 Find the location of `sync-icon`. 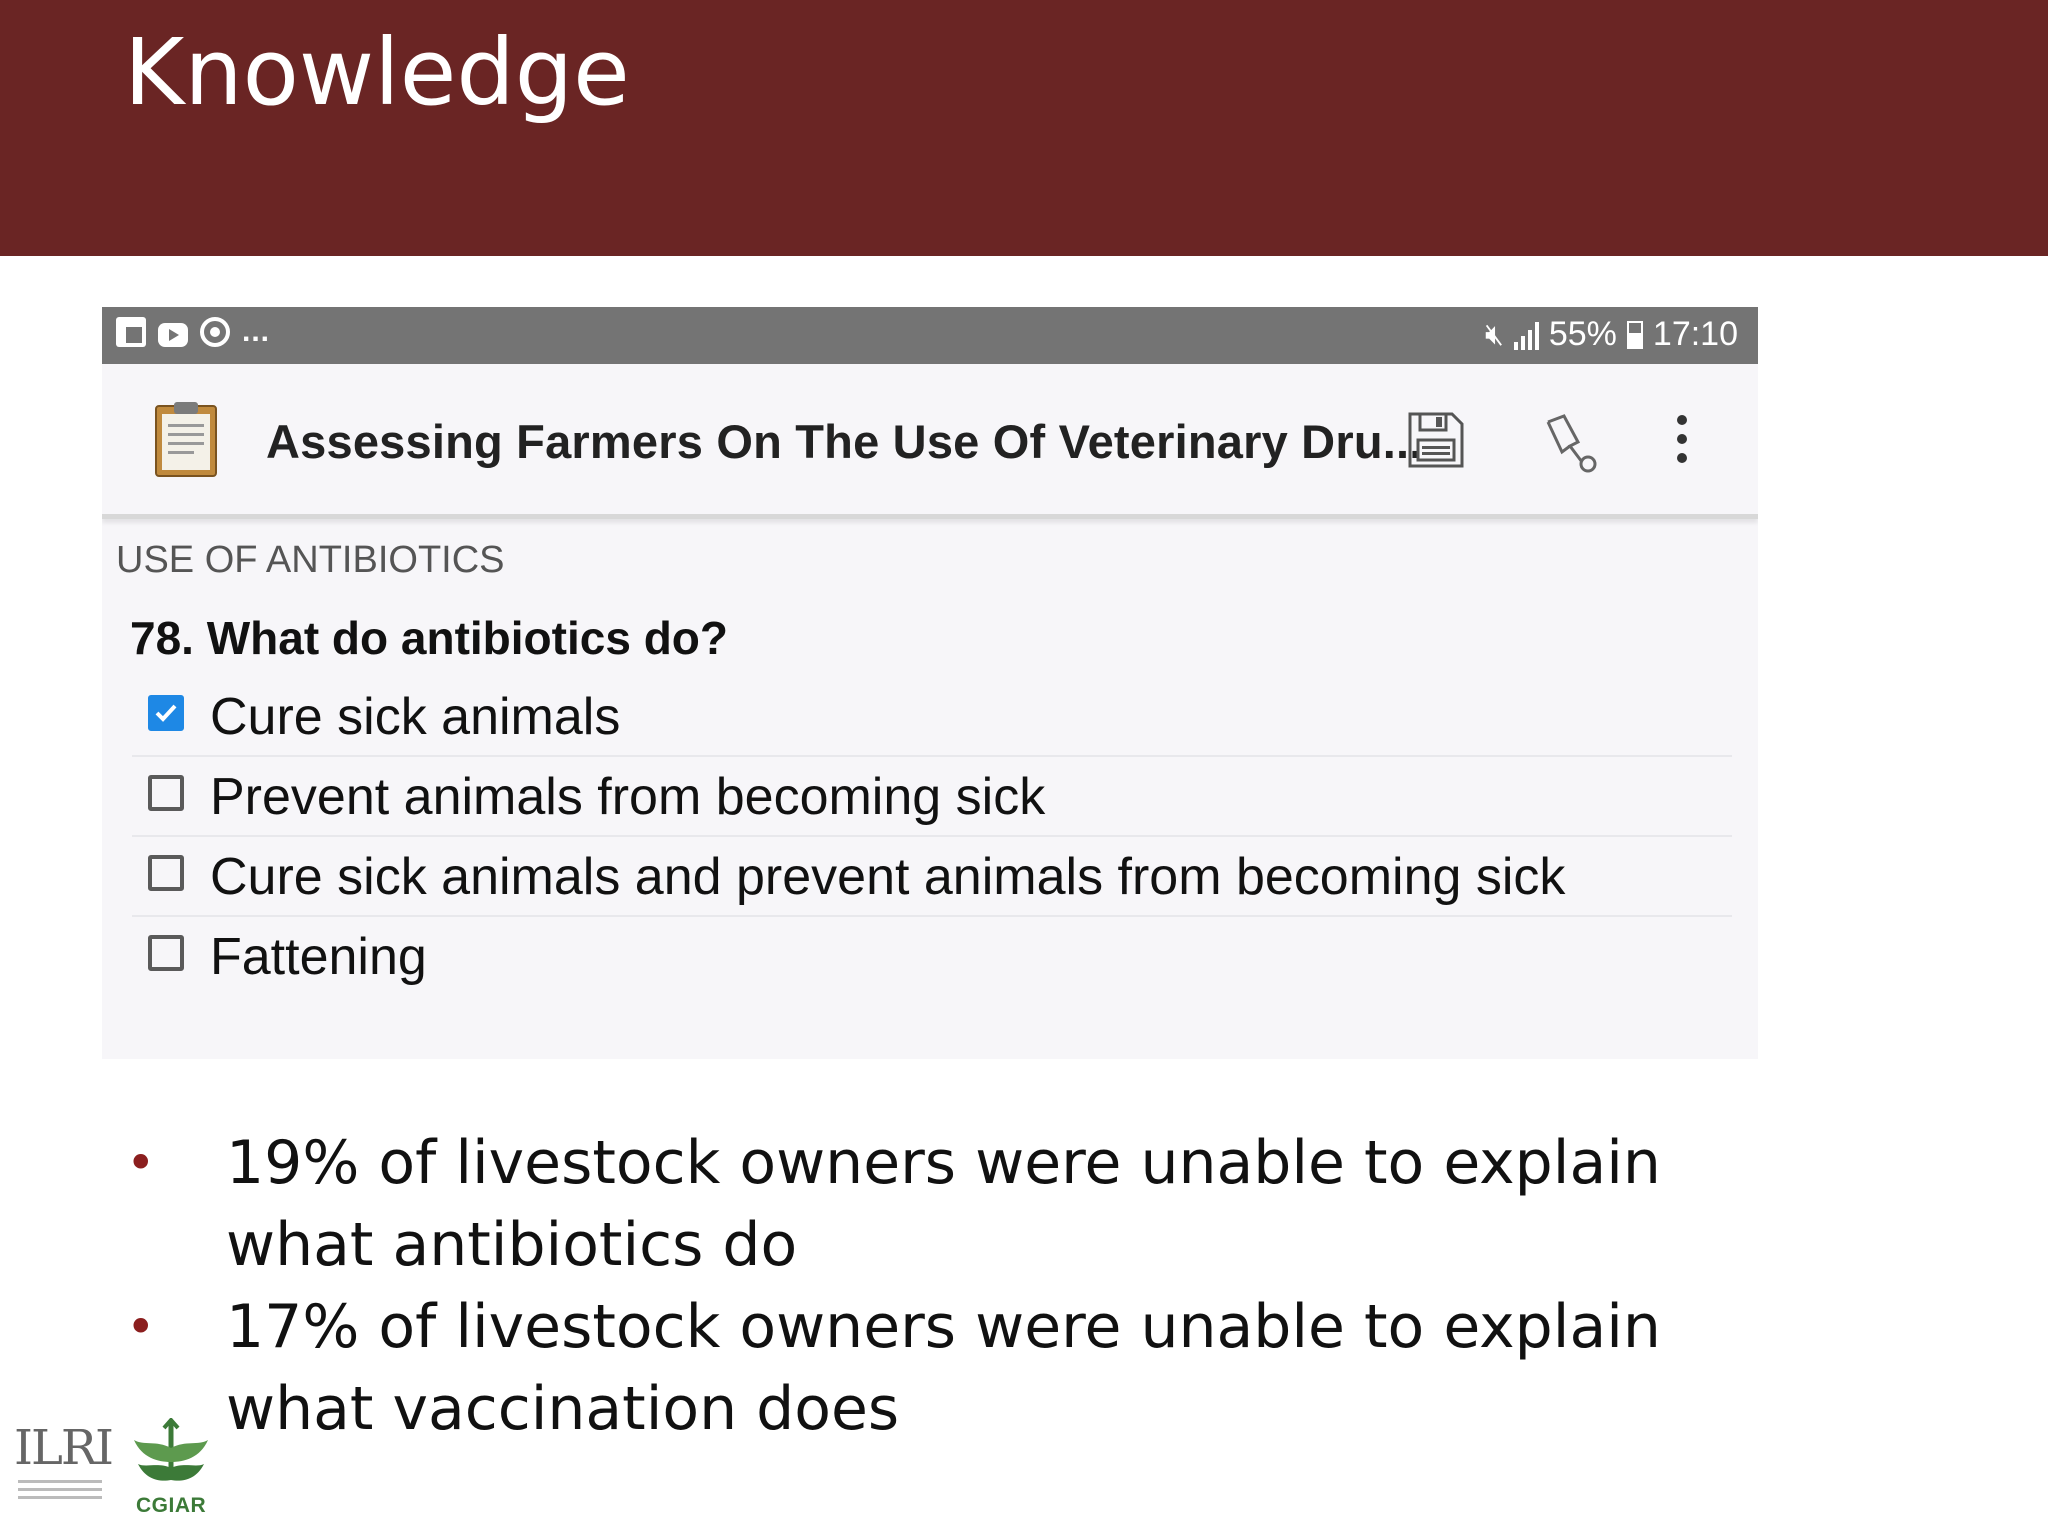

sync-icon is located at coordinates (215, 332).